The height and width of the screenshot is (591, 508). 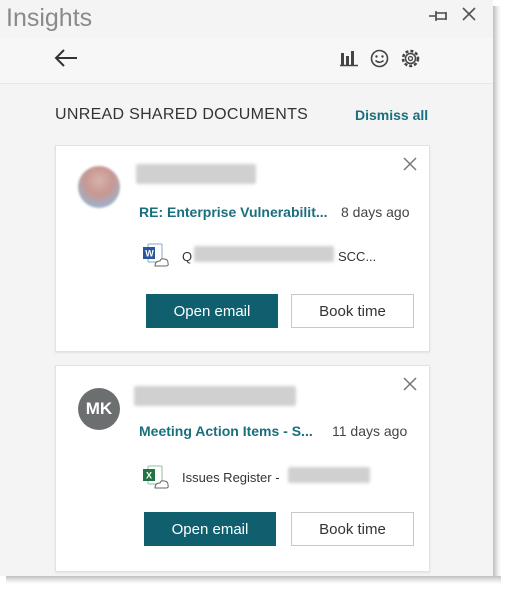 I want to click on smiley-icon, so click(x=379, y=61).